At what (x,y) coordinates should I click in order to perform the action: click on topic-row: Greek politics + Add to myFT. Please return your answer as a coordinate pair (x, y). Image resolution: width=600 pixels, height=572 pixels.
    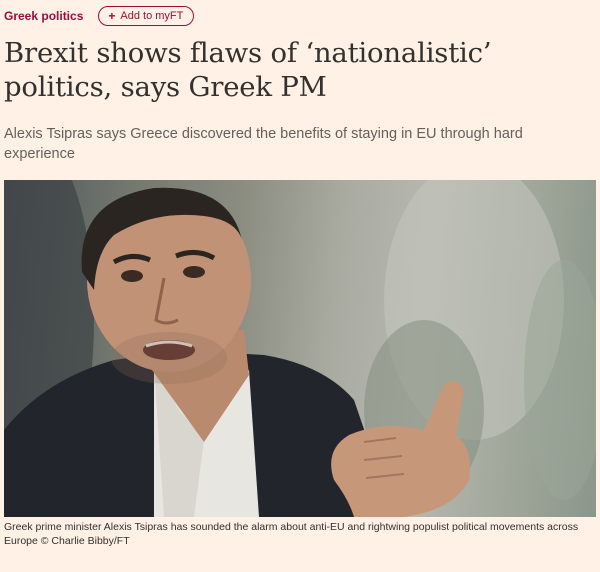
    Looking at the image, I should click on (99, 16).